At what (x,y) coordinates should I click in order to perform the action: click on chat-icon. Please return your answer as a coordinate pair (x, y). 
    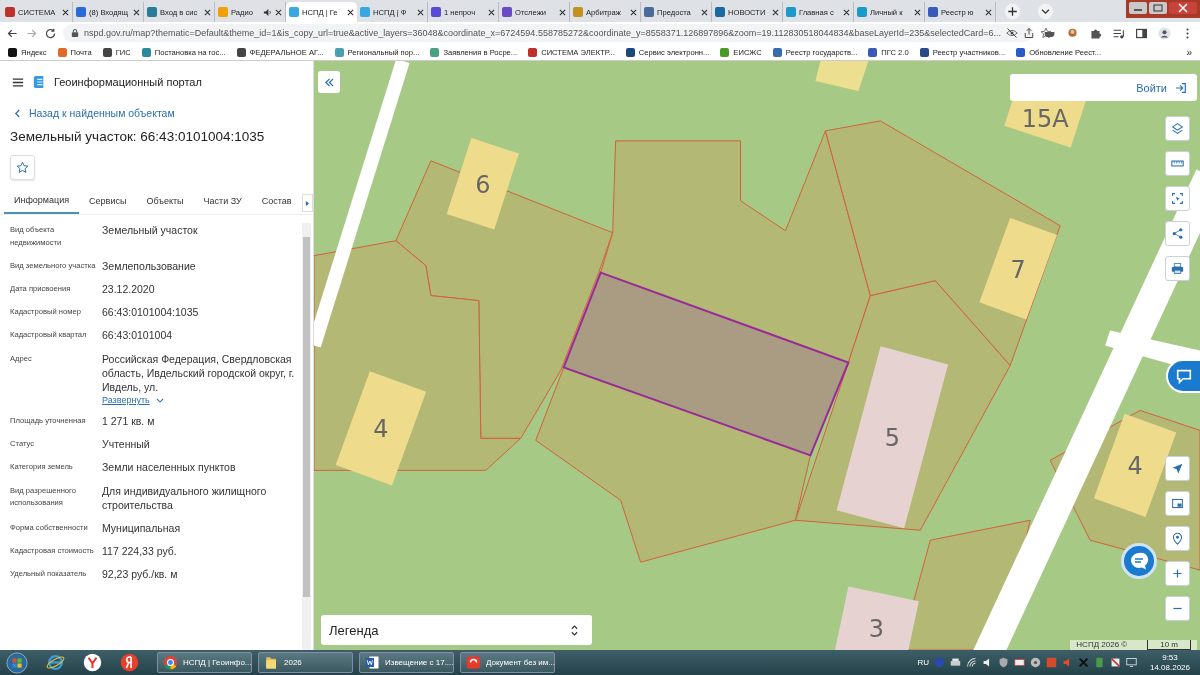
    Looking at the image, I should click on (1184, 376).